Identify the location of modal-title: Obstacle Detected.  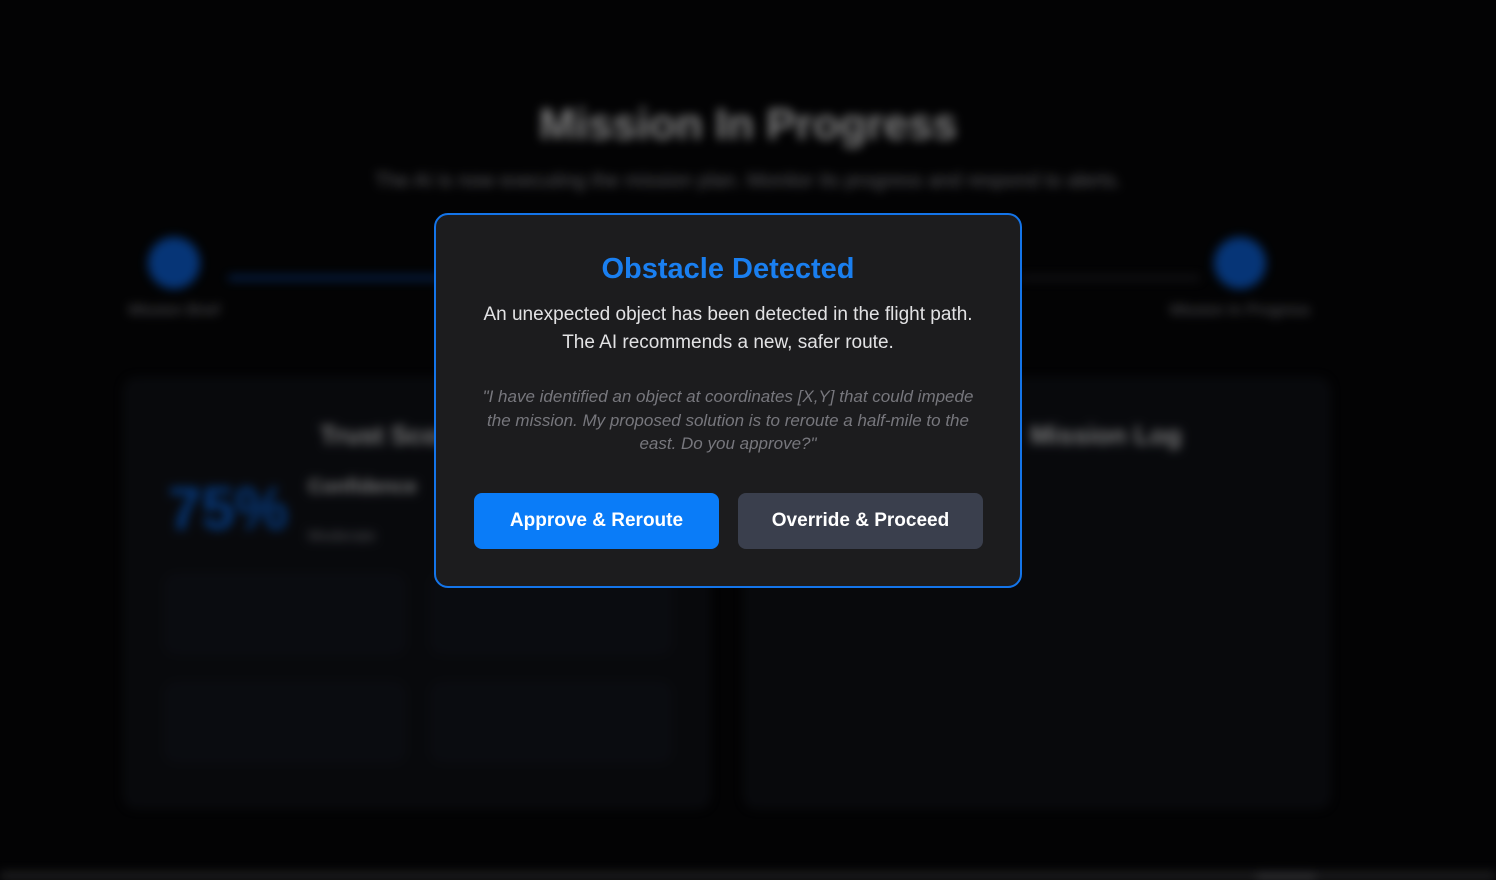
(728, 269).